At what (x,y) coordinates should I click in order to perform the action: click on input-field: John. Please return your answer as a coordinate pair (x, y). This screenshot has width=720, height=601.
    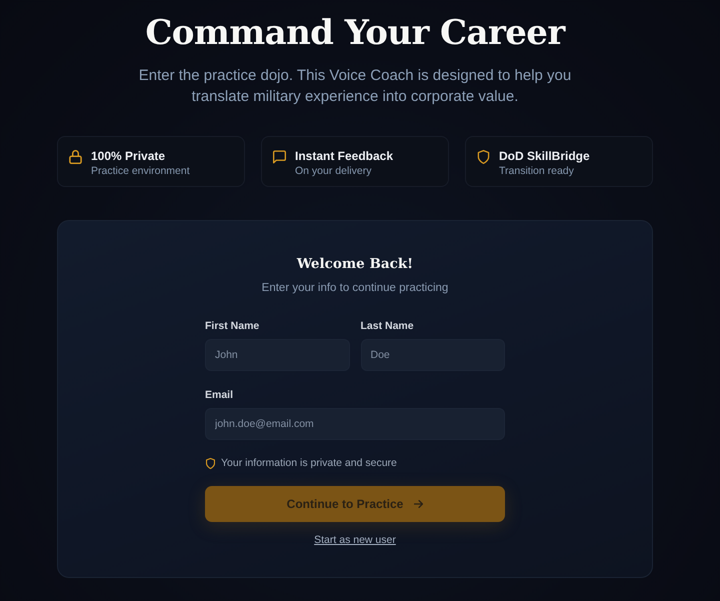
    Looking at the image, I should click on (277, 355).